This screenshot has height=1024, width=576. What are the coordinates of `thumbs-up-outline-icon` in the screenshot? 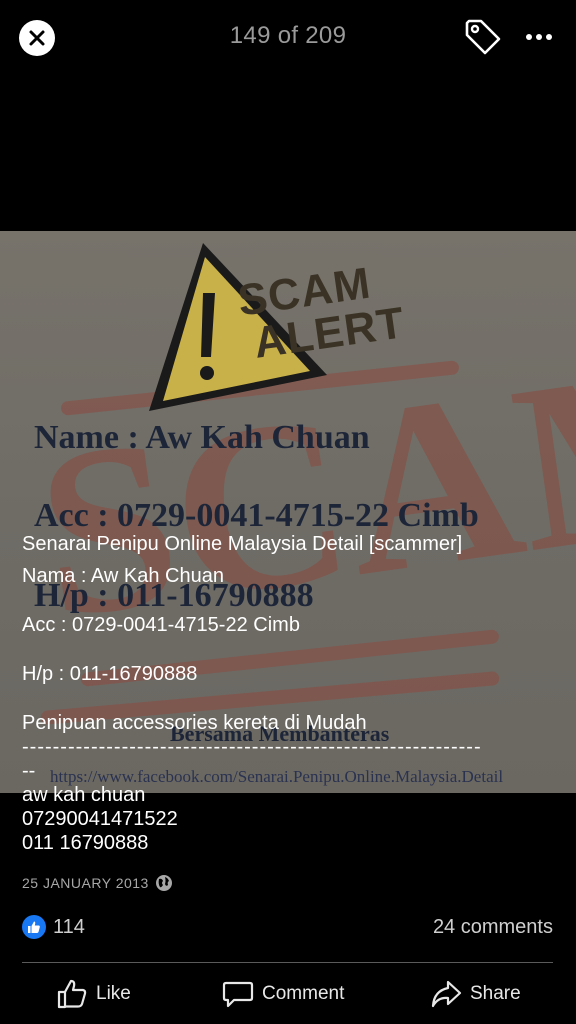 It's located at (72, 994).